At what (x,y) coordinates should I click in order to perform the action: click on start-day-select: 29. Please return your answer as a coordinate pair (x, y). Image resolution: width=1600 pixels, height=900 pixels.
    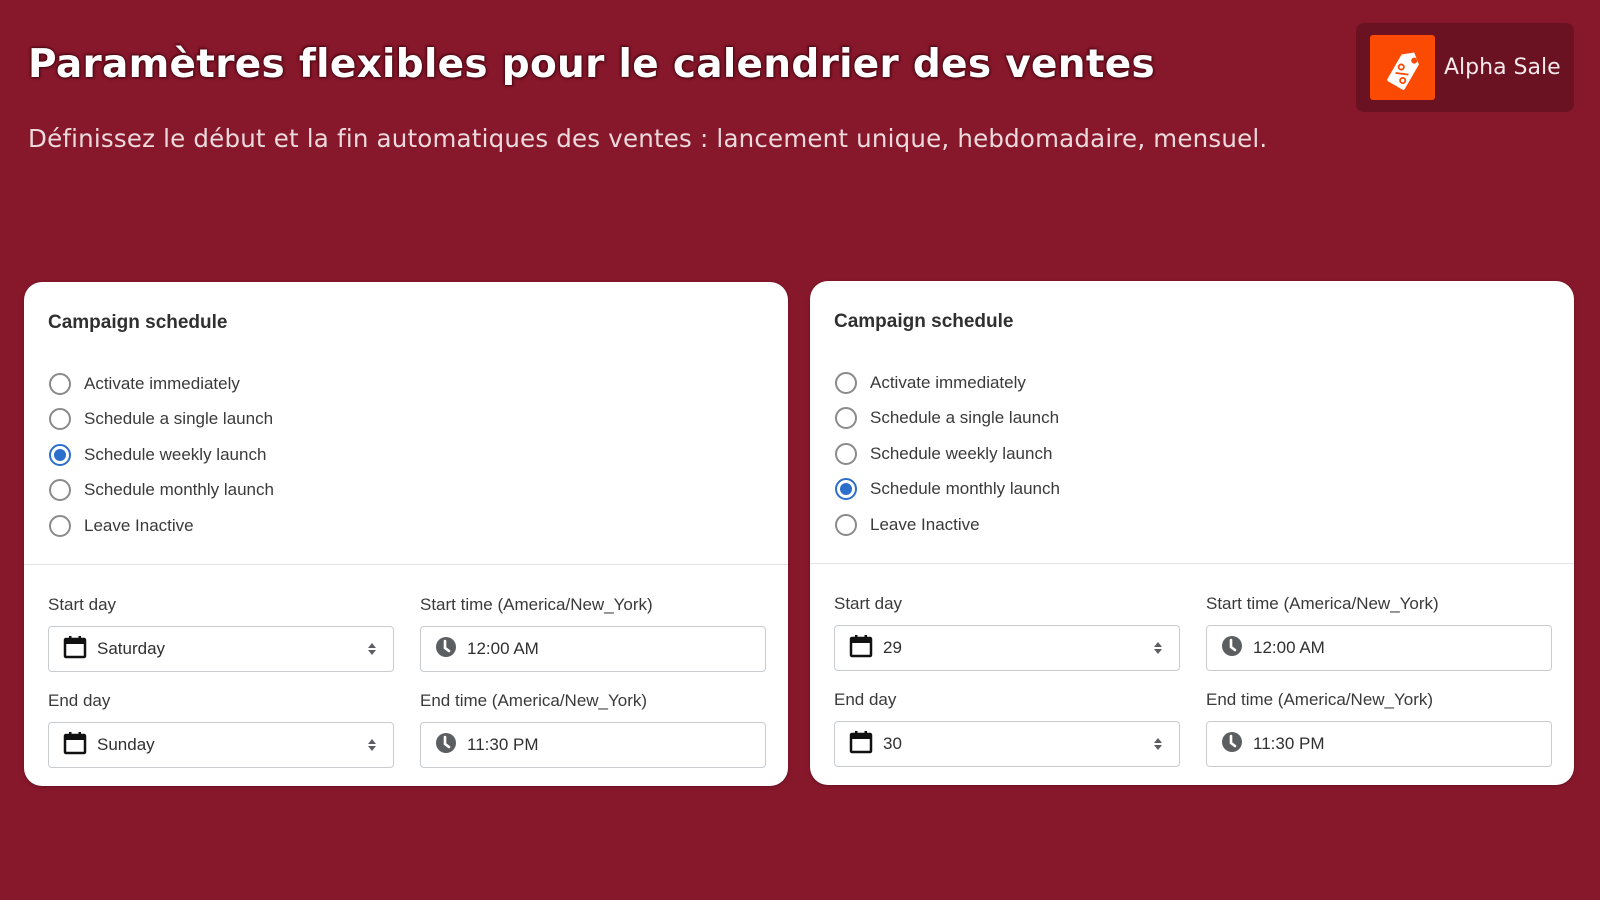
    Looking at the image, I should click on (1007, 648).